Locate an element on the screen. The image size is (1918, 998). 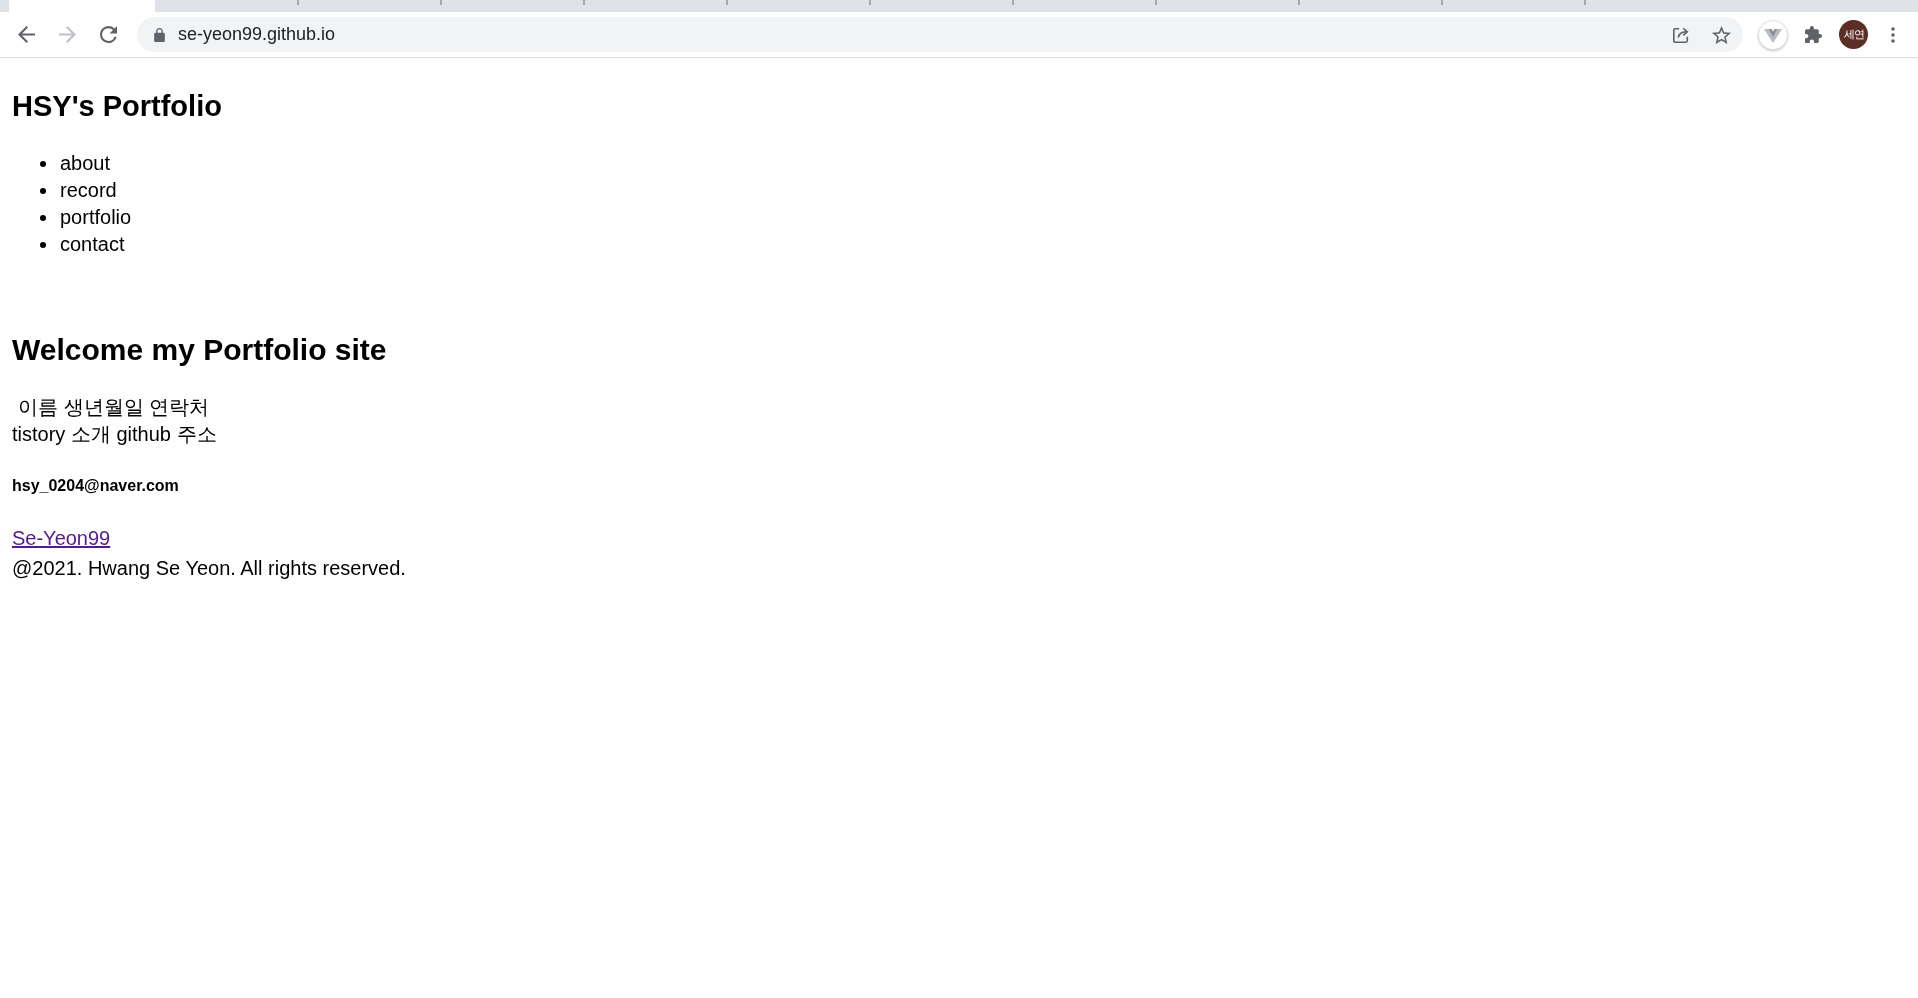
github-link: Se-Yeon99 is located at coordinates (61, 538).